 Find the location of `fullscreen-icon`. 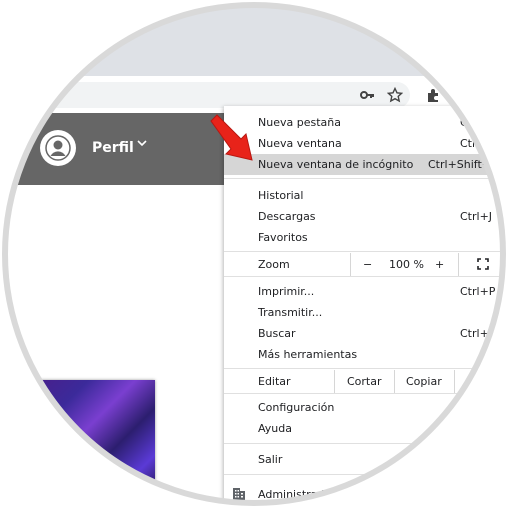

fullscreen-icon is located at coordinates (483, 265).